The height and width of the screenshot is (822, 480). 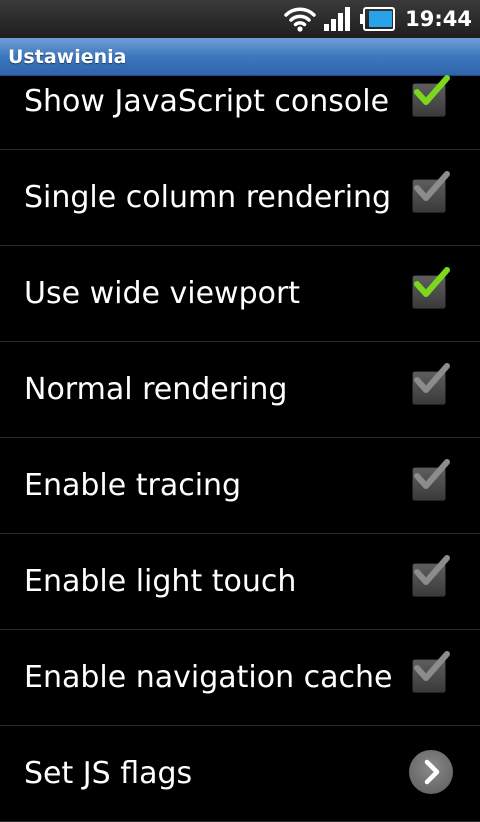 I want to click on status-icons: 19:44, so click(x=377, y=19).